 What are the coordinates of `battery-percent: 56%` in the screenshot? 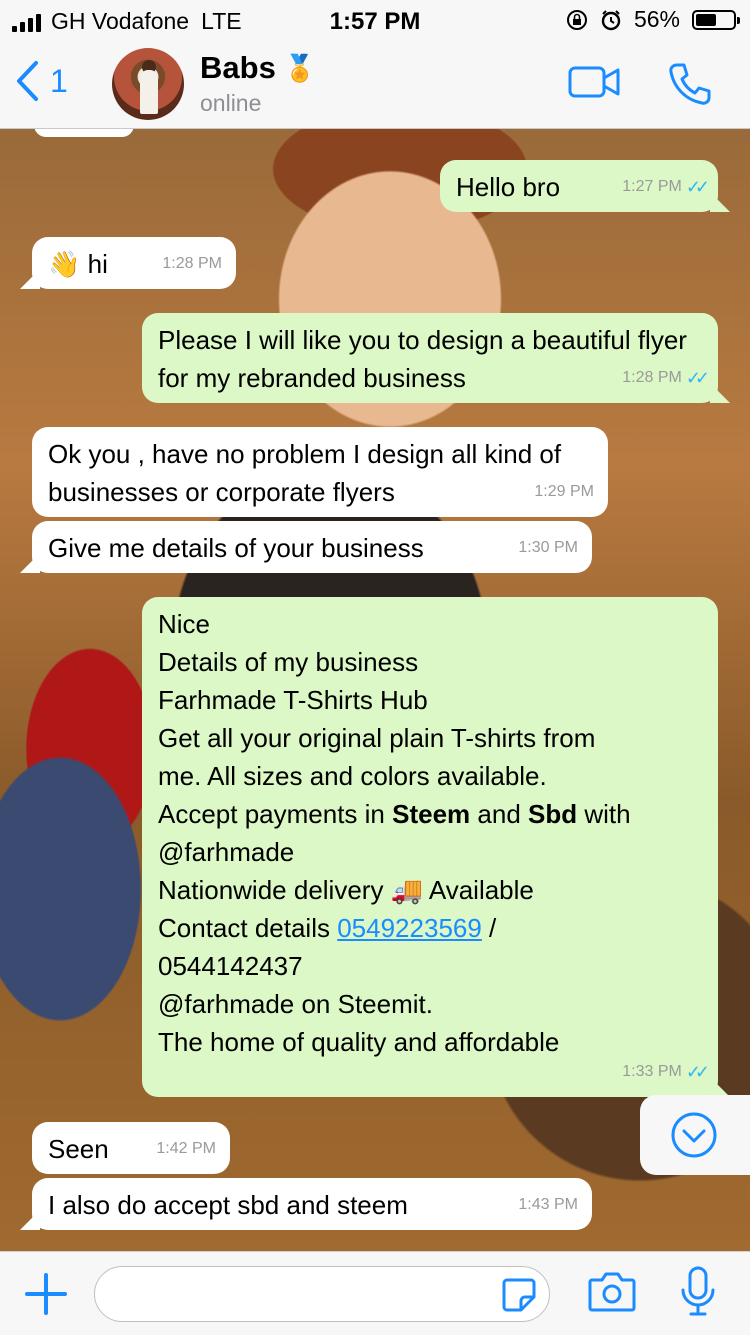 It's located at (656, 19).